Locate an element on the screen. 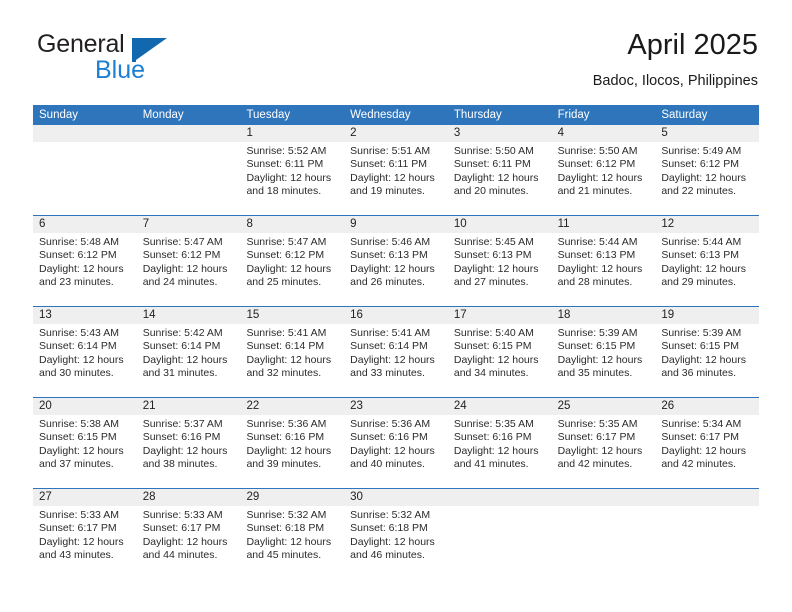 This screenshot has width=792, height=612. day-number: 6 is located at coordinates (85, 224).